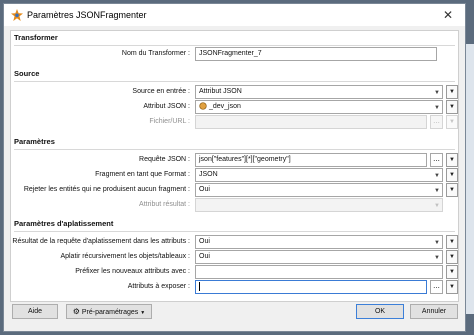  What do you see at coordinates (319, 257) in the screenshot?
I see `recursive-flatten-combo: Oui ▼` at bounding box center [319, 257].